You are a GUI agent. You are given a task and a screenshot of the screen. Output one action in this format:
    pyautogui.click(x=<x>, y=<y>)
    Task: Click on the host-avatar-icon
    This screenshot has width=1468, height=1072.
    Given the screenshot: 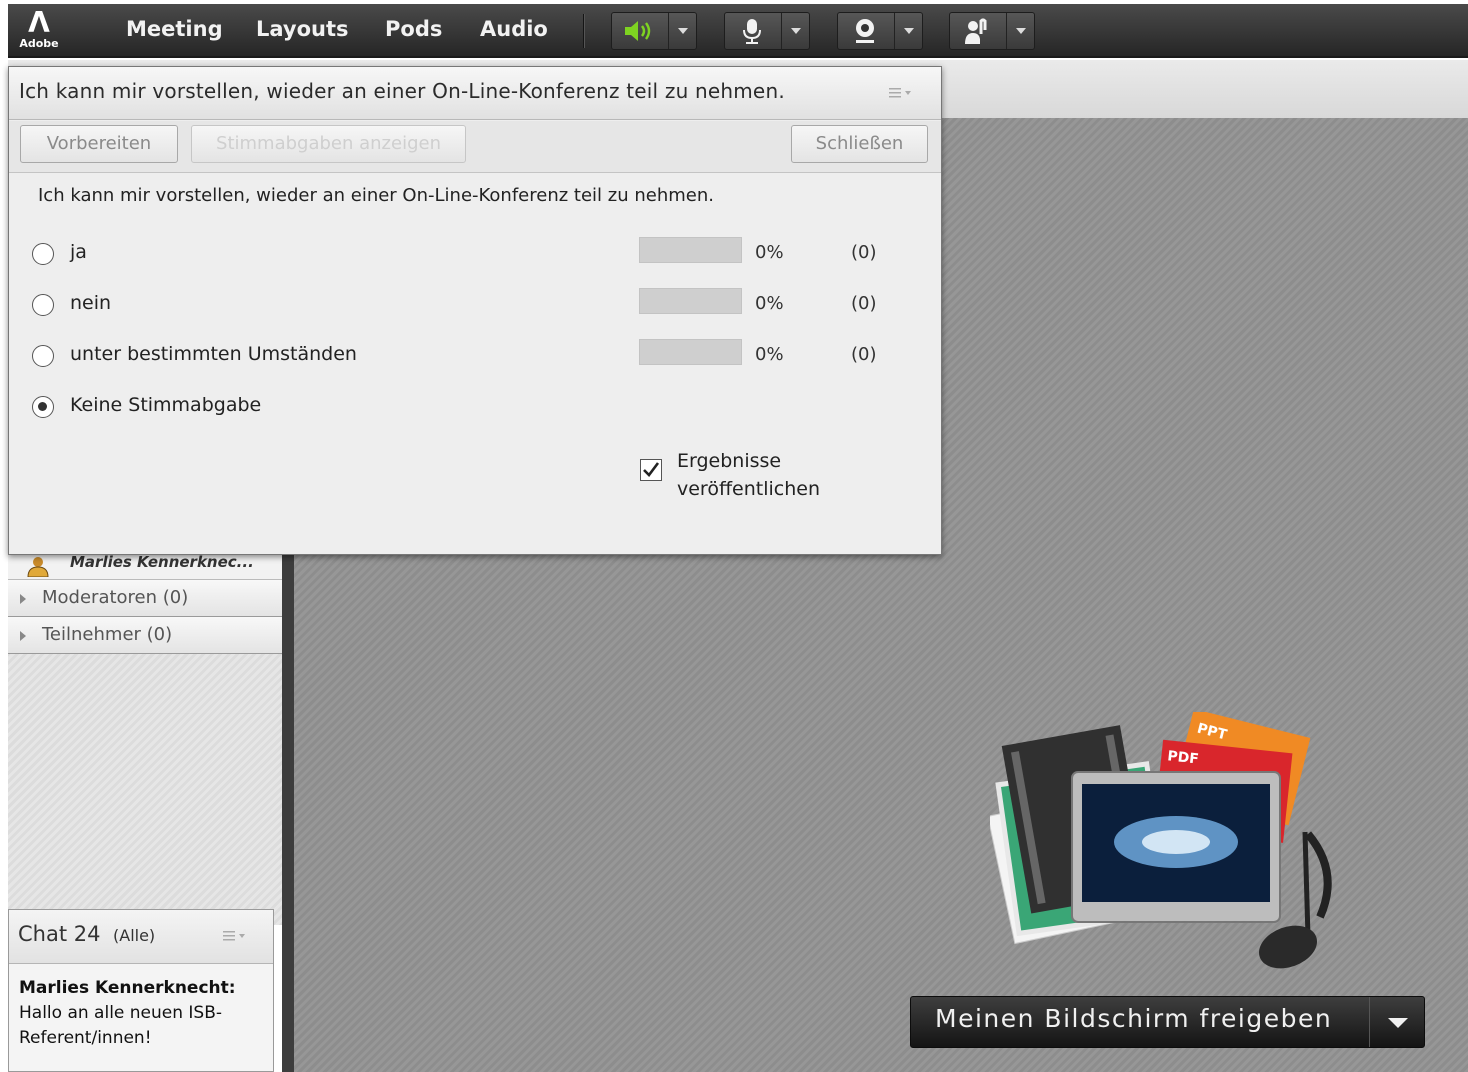 What is the action you would take?
    pyautogui.click(x=37, y=566)
    